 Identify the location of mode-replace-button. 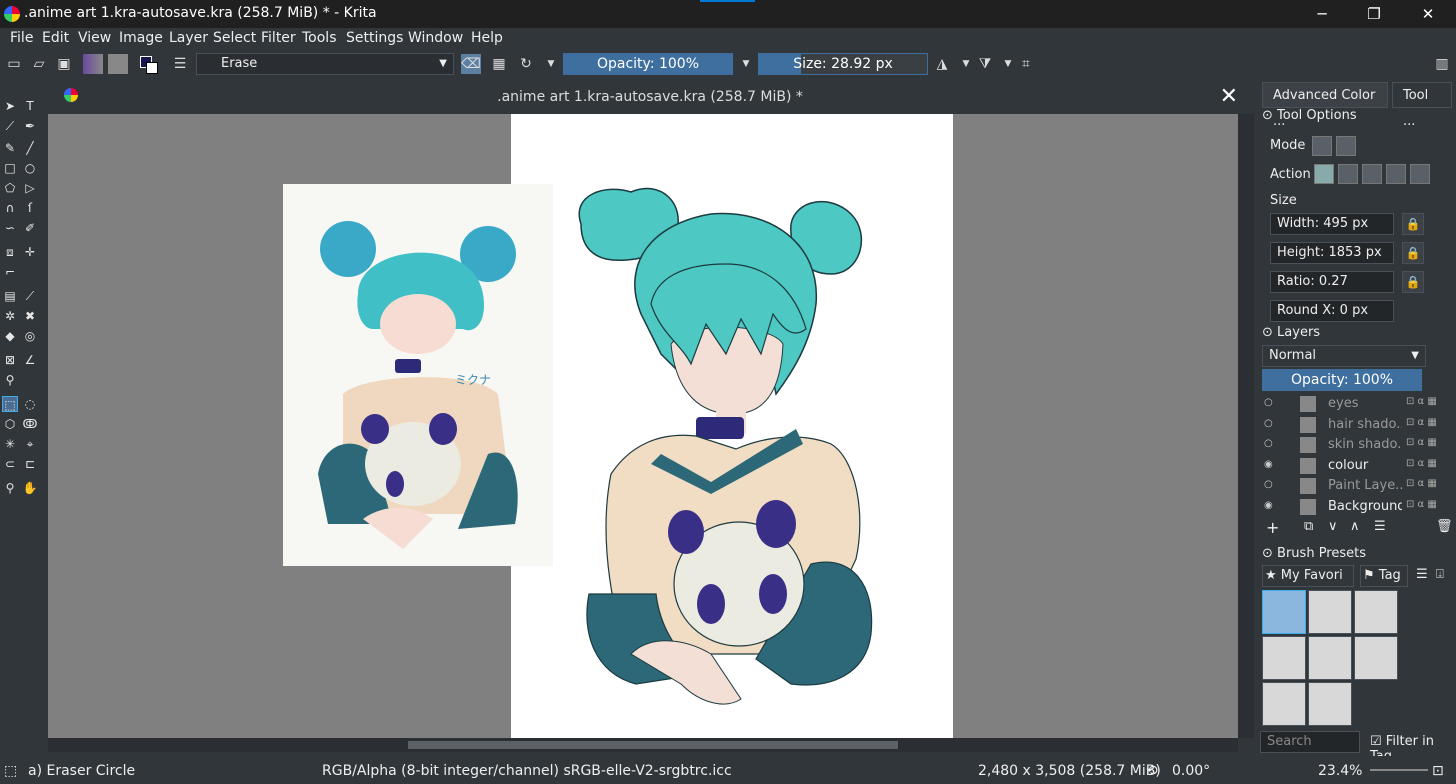
(1322, 146).